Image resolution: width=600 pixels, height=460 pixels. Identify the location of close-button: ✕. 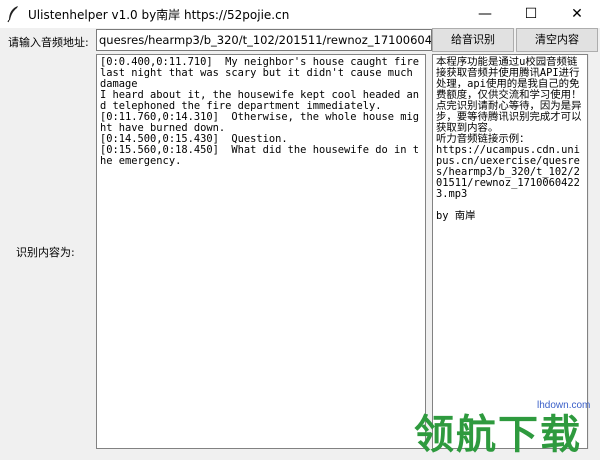
(577, 14).